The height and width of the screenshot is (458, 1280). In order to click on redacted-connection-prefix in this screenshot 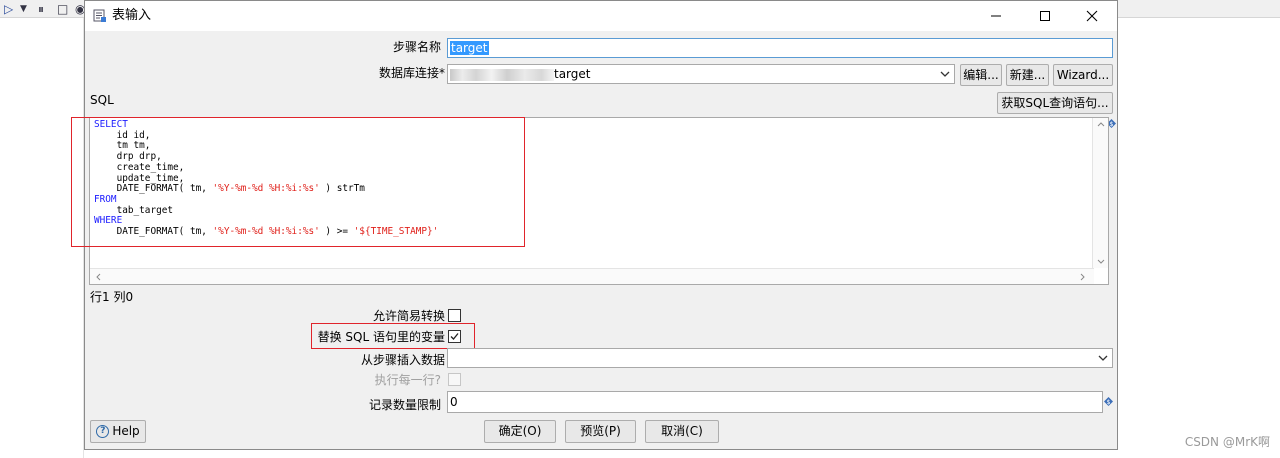, I will do `click(502, 74)`.